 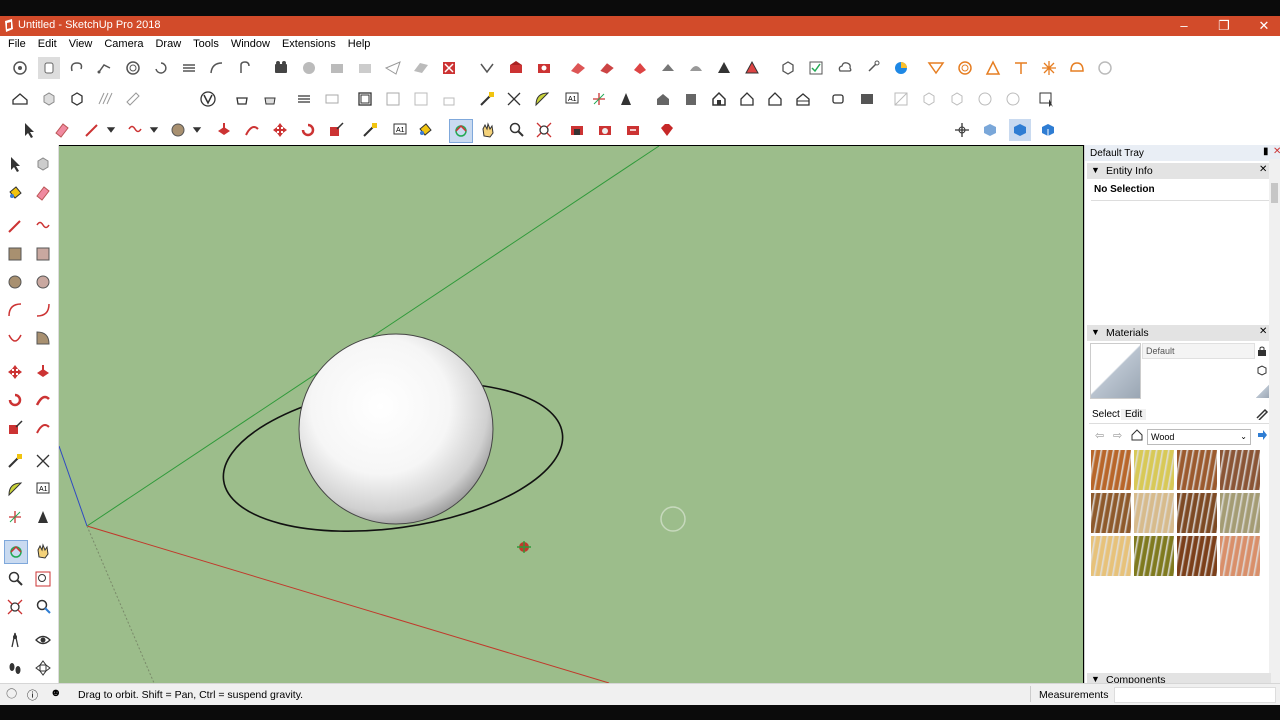 I want to click on tab-edit: Edit, so click(x=1134, y=414).